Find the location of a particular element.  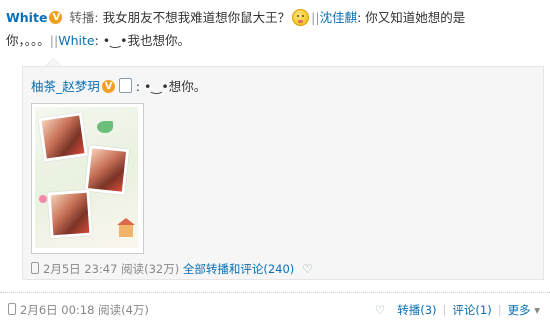

footer-meta: 2月6日 00:18 阅读(4万) is located at coordinates (78, 310).